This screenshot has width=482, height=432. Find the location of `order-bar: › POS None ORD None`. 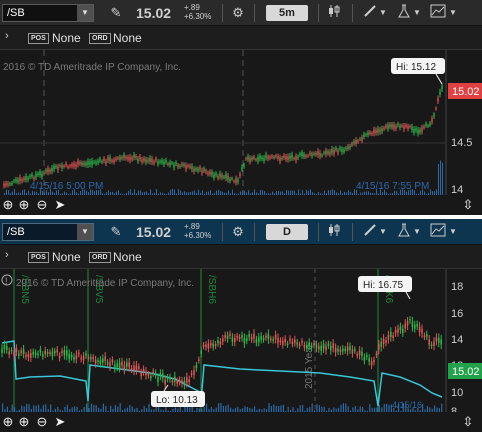

order-bar: › POS None ORD None is located at coordinates (241, 257).